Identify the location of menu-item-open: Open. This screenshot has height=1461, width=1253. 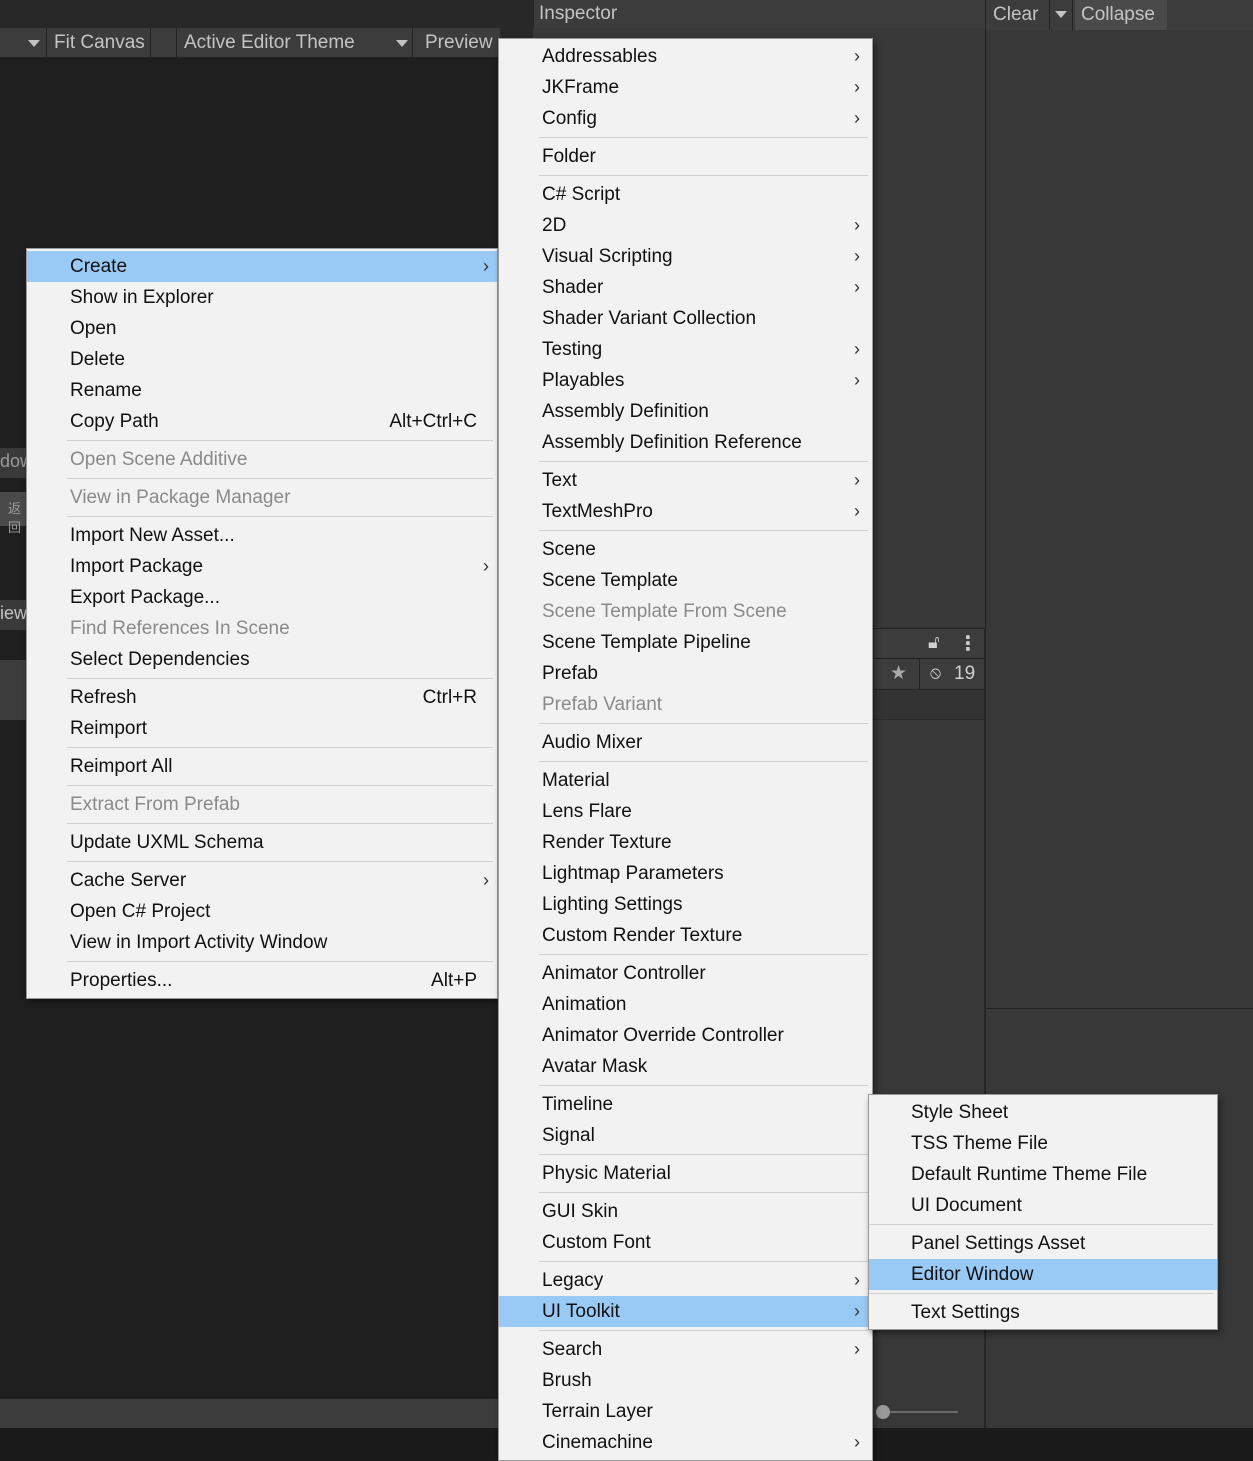
(262, 328).